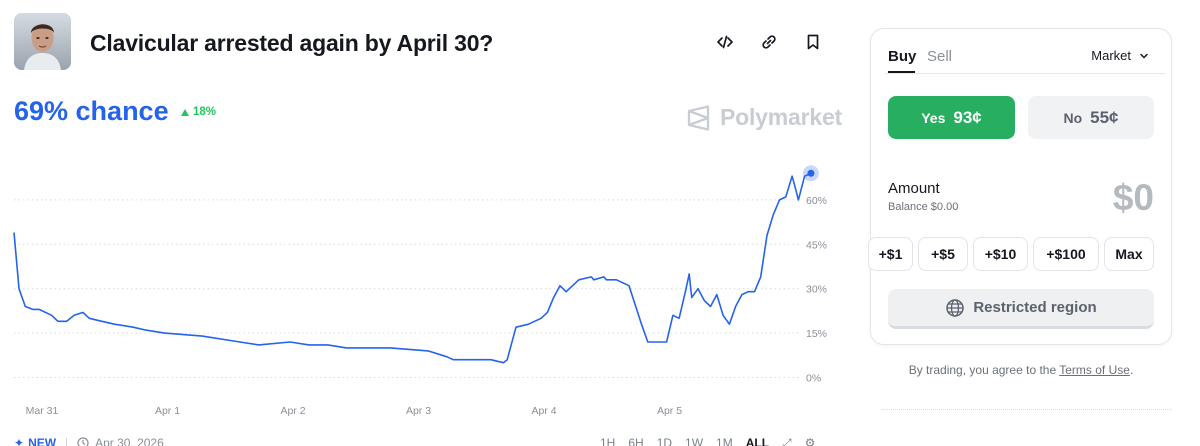 The height and width of the screenshot is (446, 1200). Describe the element at coordinates (1094, 370) in the screenshot. I see `terms-link: Terms of Use` at that location.